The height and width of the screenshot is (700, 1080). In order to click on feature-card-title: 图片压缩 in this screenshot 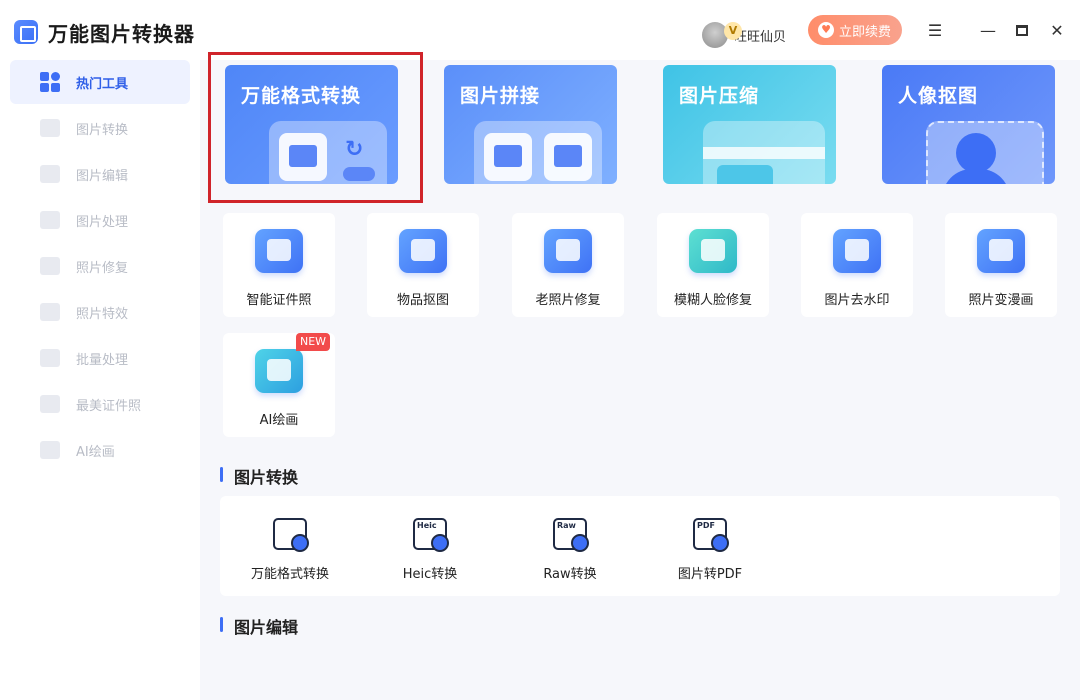, I will do `click(719, 96)`.